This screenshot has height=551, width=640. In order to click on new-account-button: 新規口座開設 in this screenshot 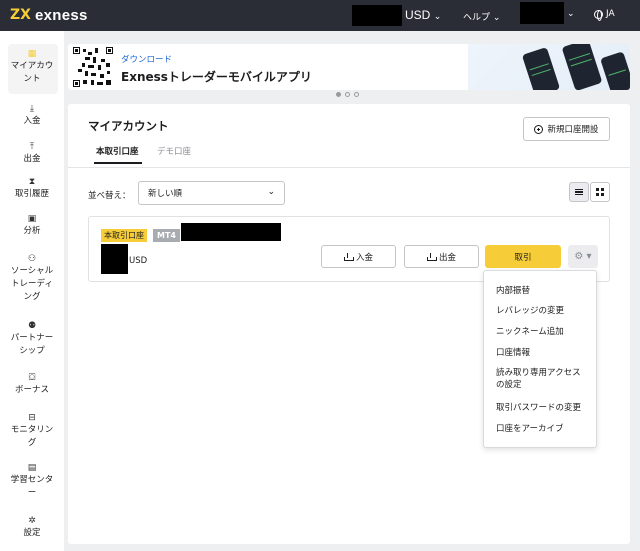, I will do `click(566, 129)`.